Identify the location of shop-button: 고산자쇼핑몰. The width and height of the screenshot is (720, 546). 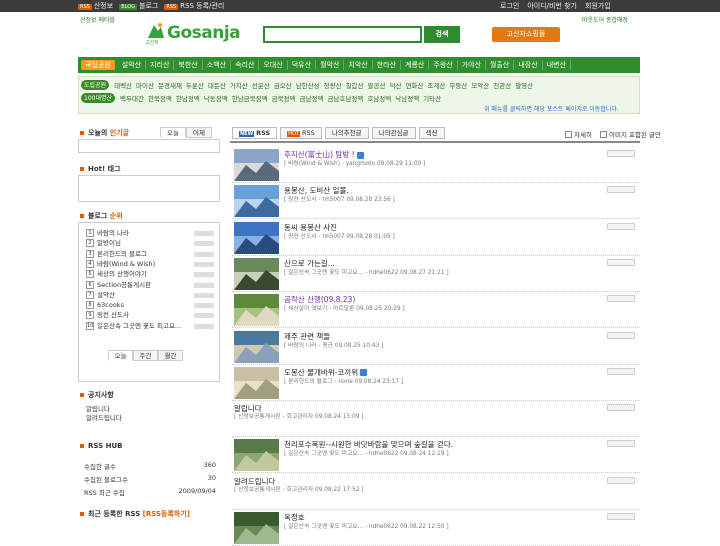
(526, 34).